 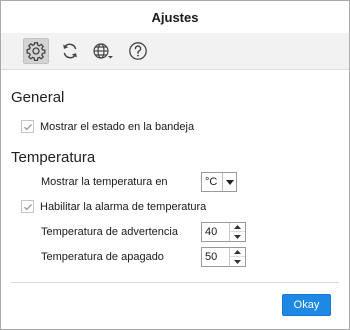 I want to click on temperature-alarm-label: Habilitar la alarma de temperatura, so click(x=123, y=206).